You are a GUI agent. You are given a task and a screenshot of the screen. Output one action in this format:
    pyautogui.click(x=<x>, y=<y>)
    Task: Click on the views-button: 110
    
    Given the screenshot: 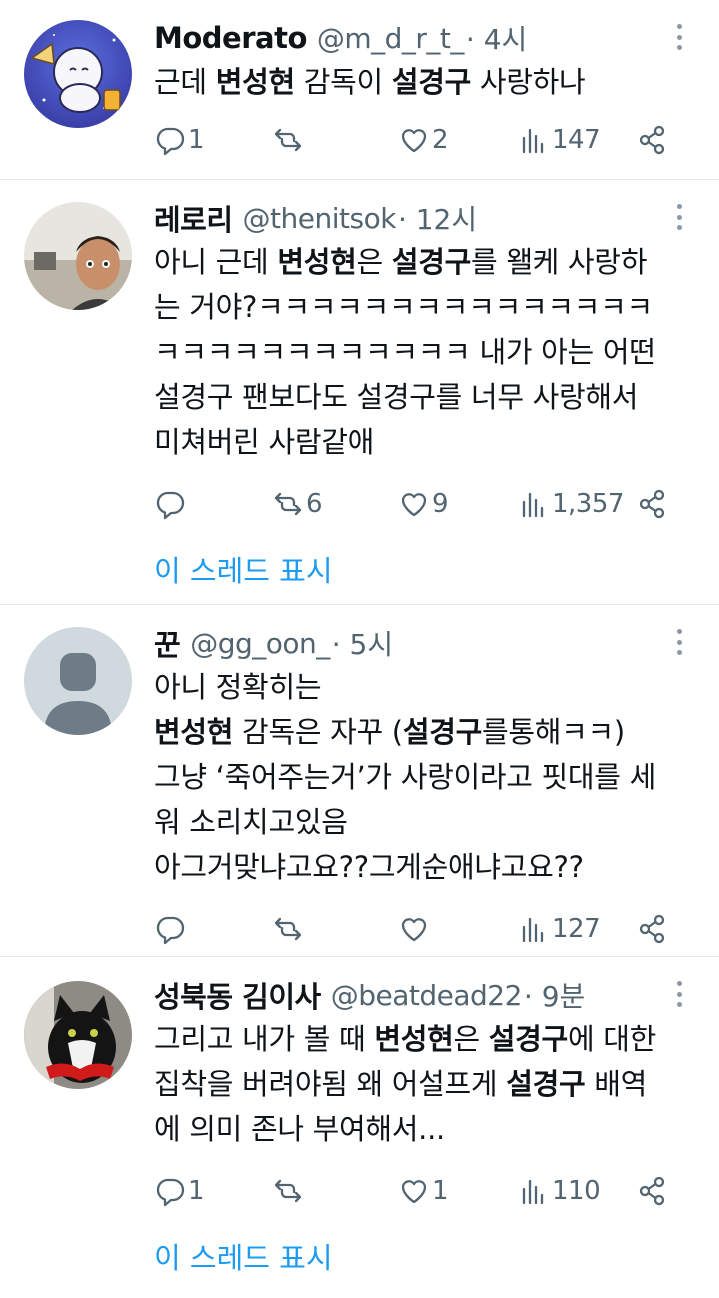 What is the action you would take?
    pyautogui.click(x=559, y=1191)
    